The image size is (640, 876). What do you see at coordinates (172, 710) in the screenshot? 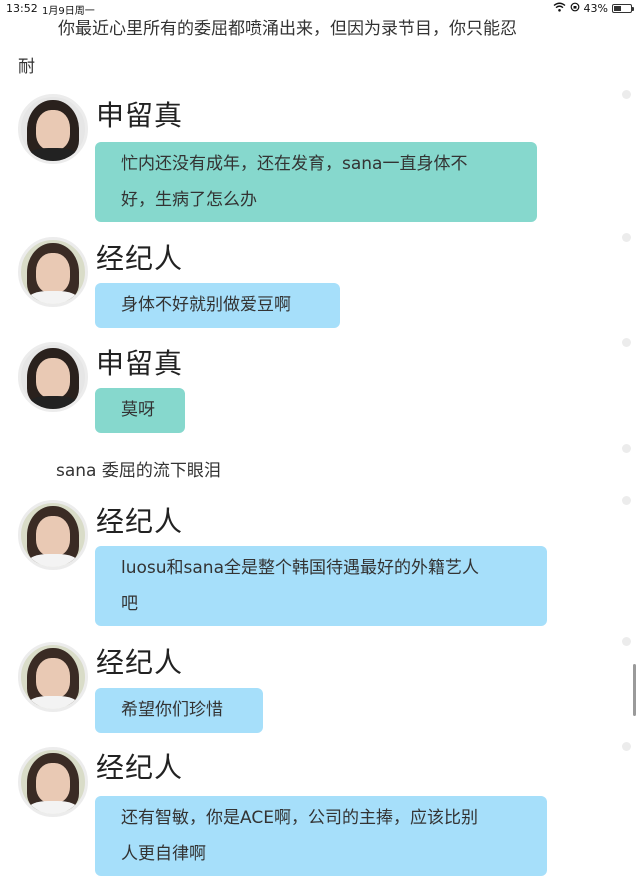
I see `message-line: 希望你们珍惜` at bounding box center [172, 710].